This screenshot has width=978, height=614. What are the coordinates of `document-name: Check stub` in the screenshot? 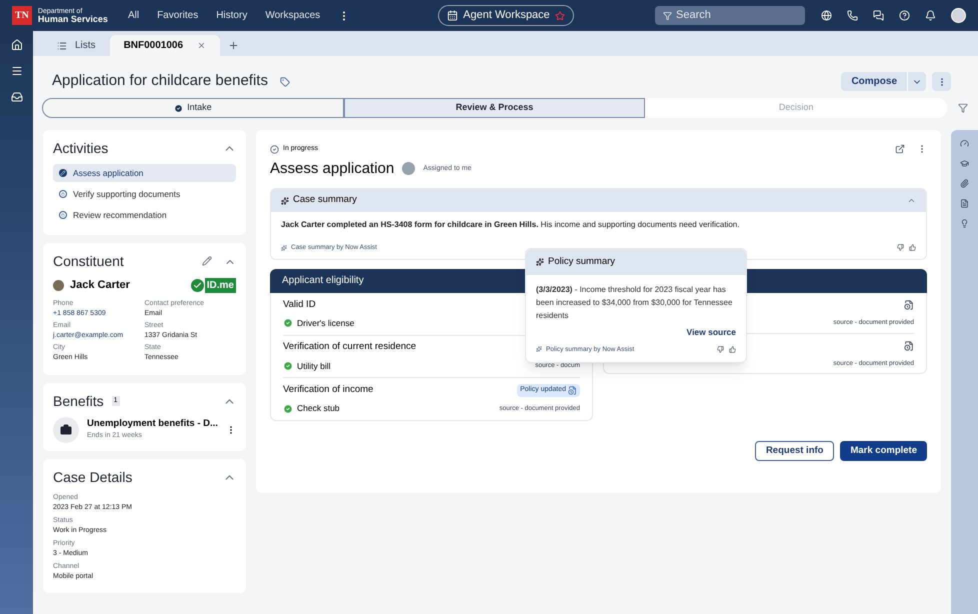 It's located at (318, 408).